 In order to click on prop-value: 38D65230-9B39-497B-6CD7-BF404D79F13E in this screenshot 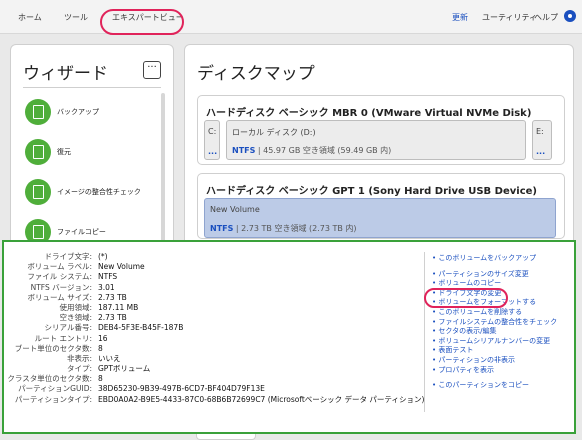, I will do `click(181, 389)`.